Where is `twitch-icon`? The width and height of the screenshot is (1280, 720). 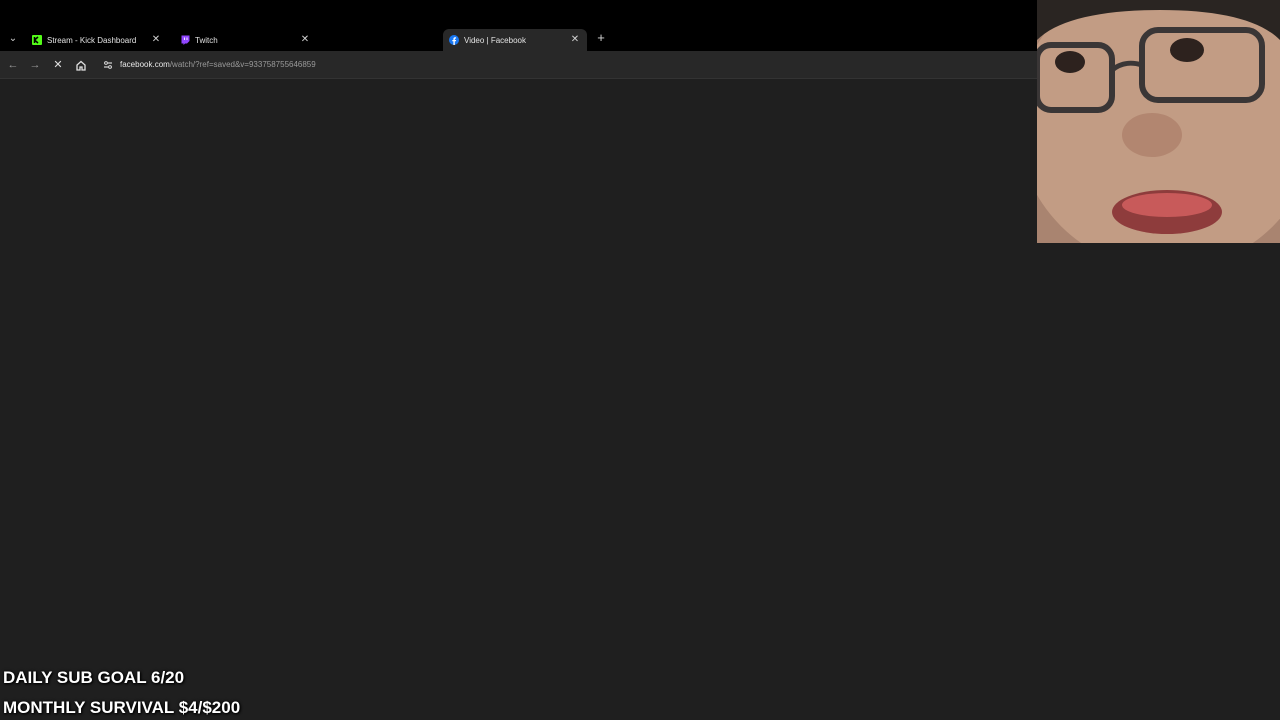
twitch-icon is located at coordinates (185, 40).